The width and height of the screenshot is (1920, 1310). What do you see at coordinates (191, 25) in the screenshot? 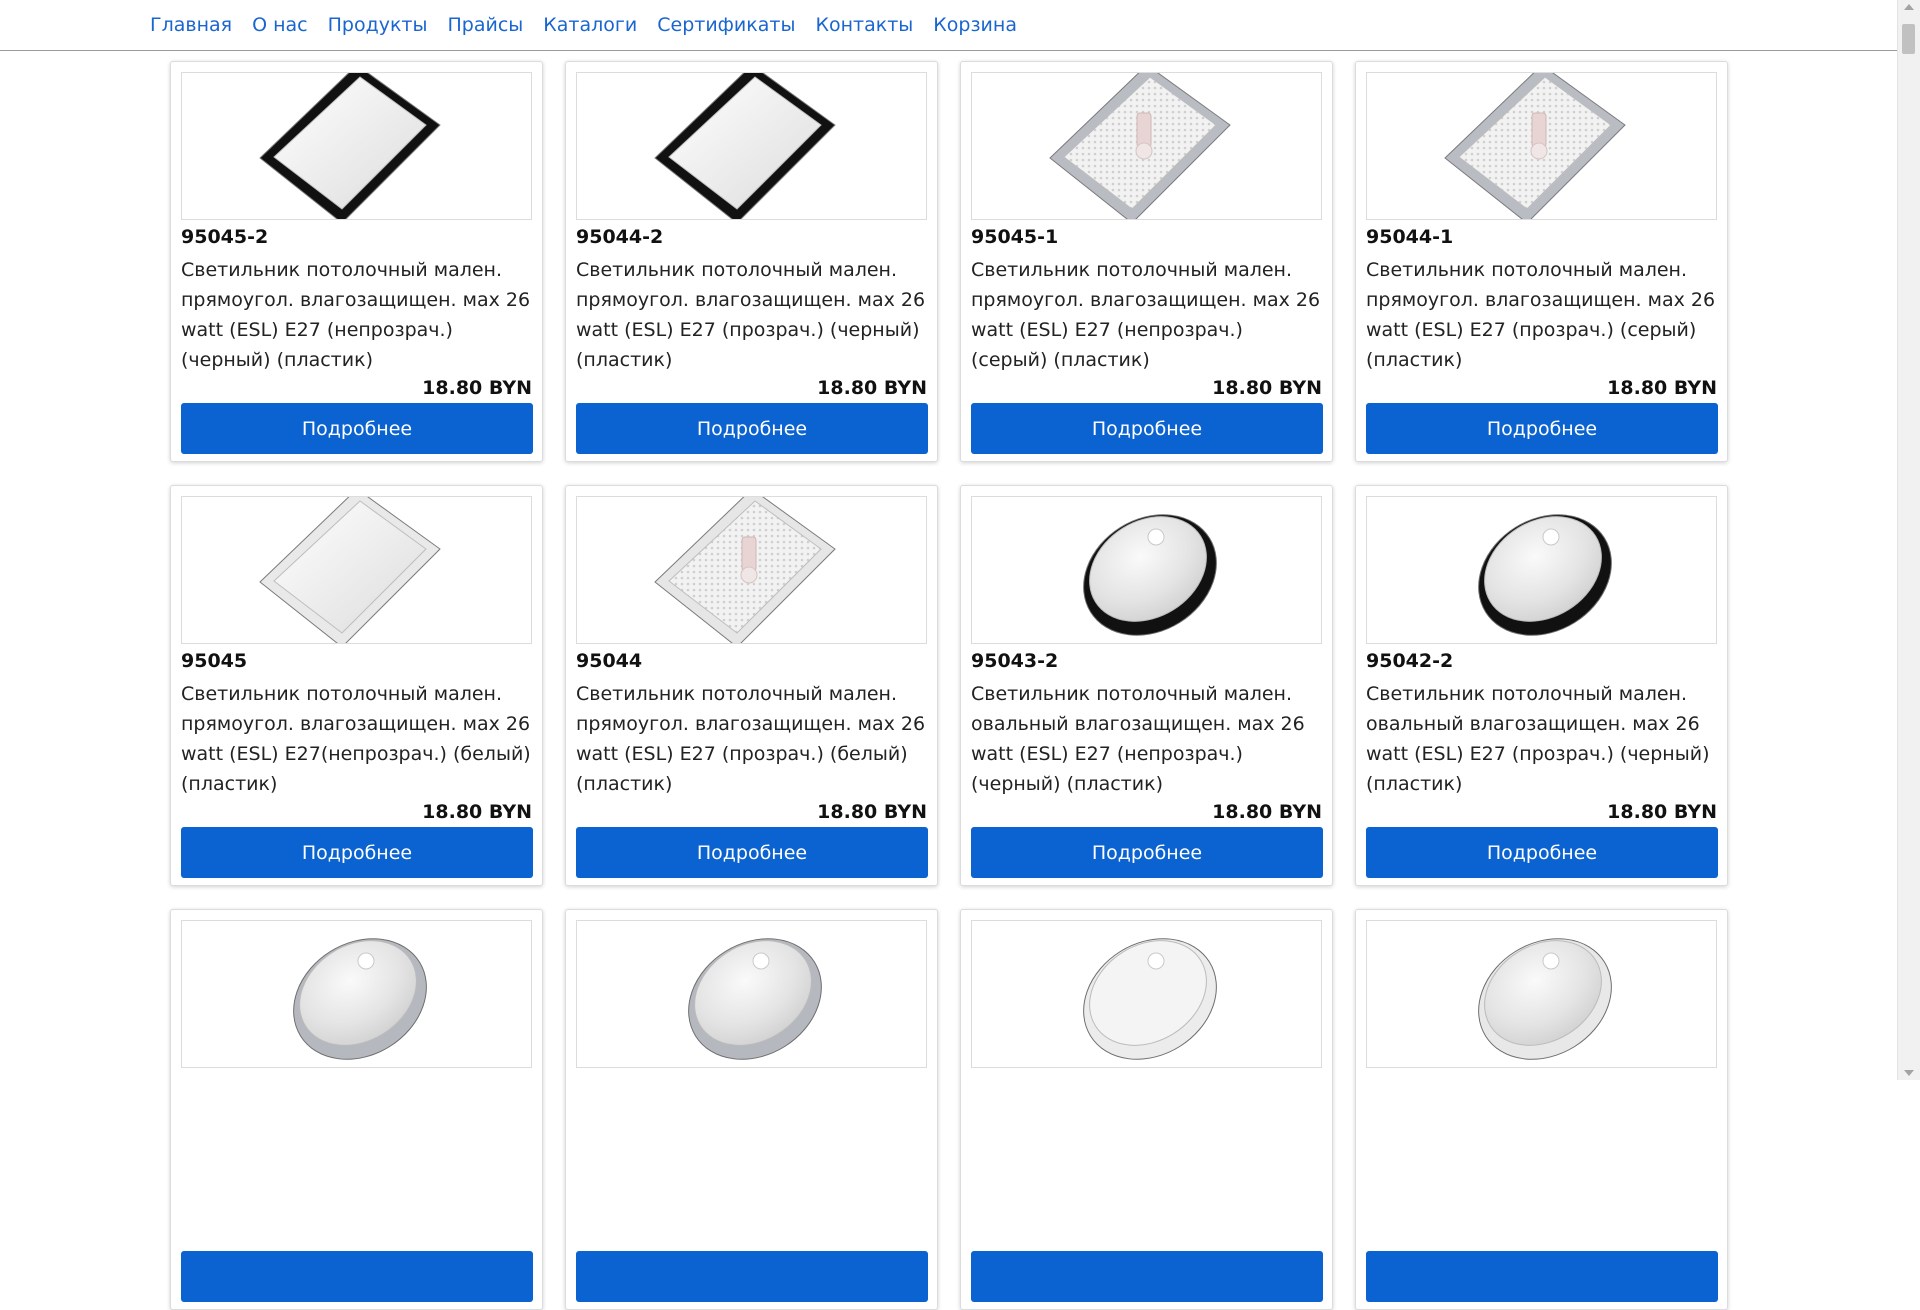
I see `nav-link-home: Главная` at bounding box center [191, 25].